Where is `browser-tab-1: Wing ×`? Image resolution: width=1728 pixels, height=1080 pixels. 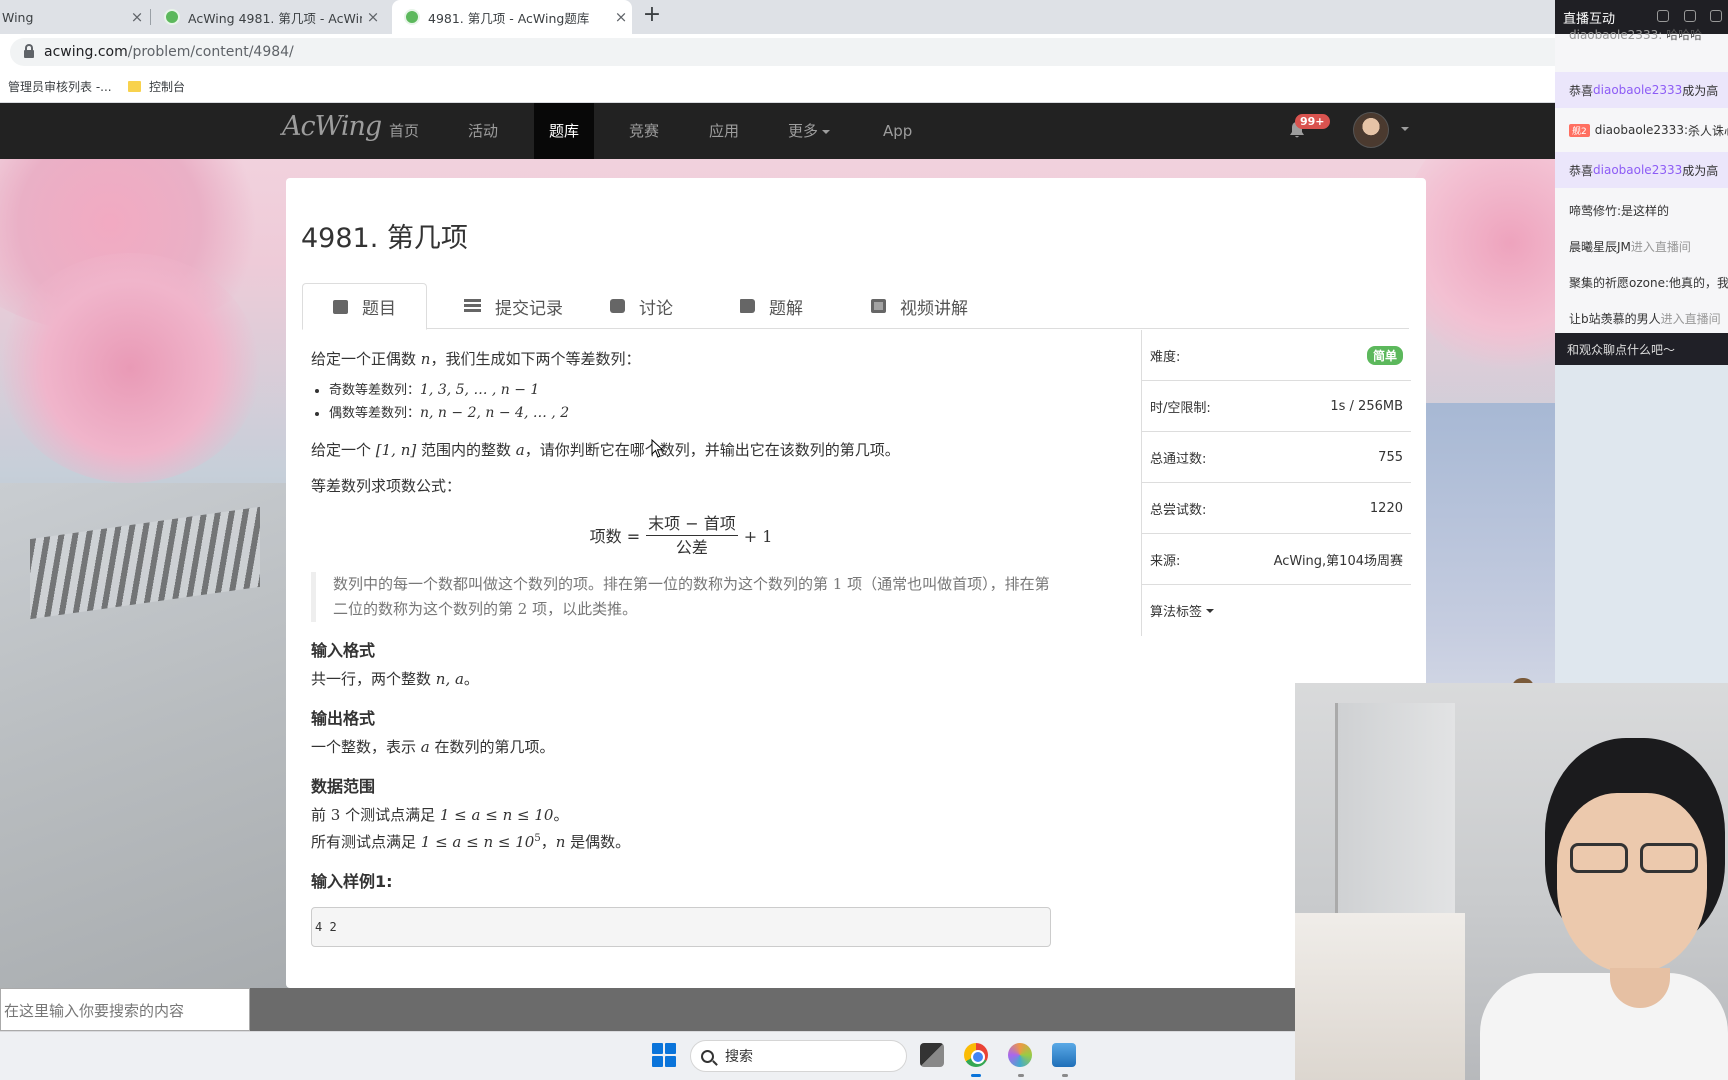
browser-tab-1: Wing × is located at coordinates (74, 17).